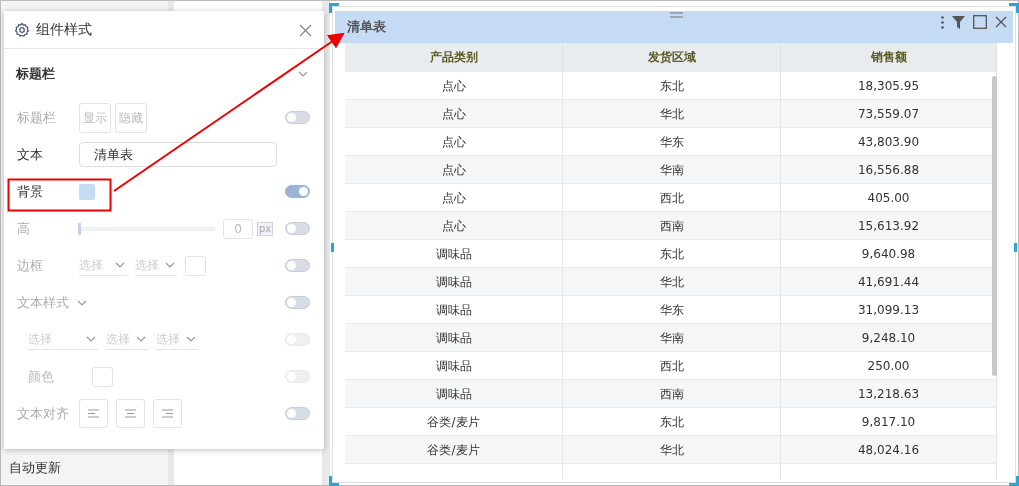 This screenshot has width=1019, height=486. Describe the element at coordinates (30, 154) in the screenshot. I see `field-label: 文本` at that location.